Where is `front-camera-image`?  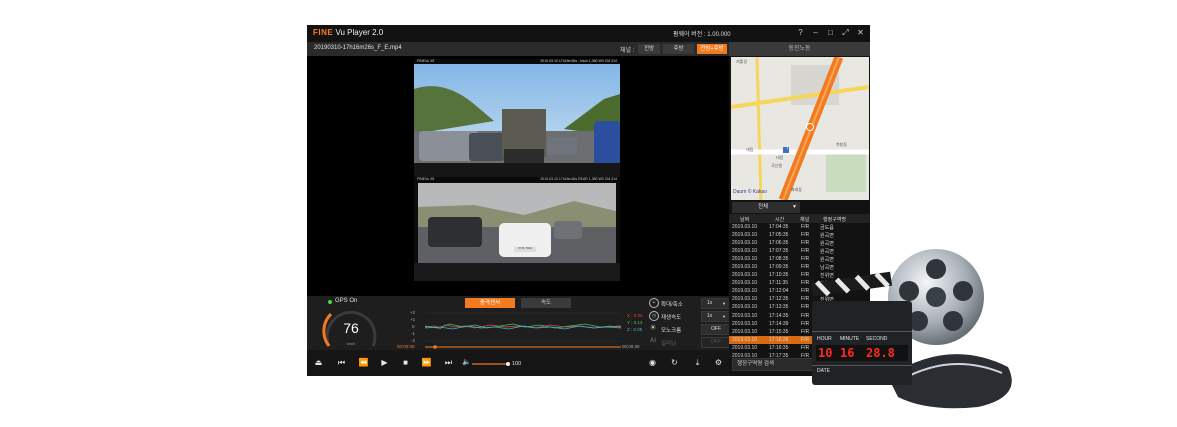 front-camera-image is located at coordinates (517, 118).